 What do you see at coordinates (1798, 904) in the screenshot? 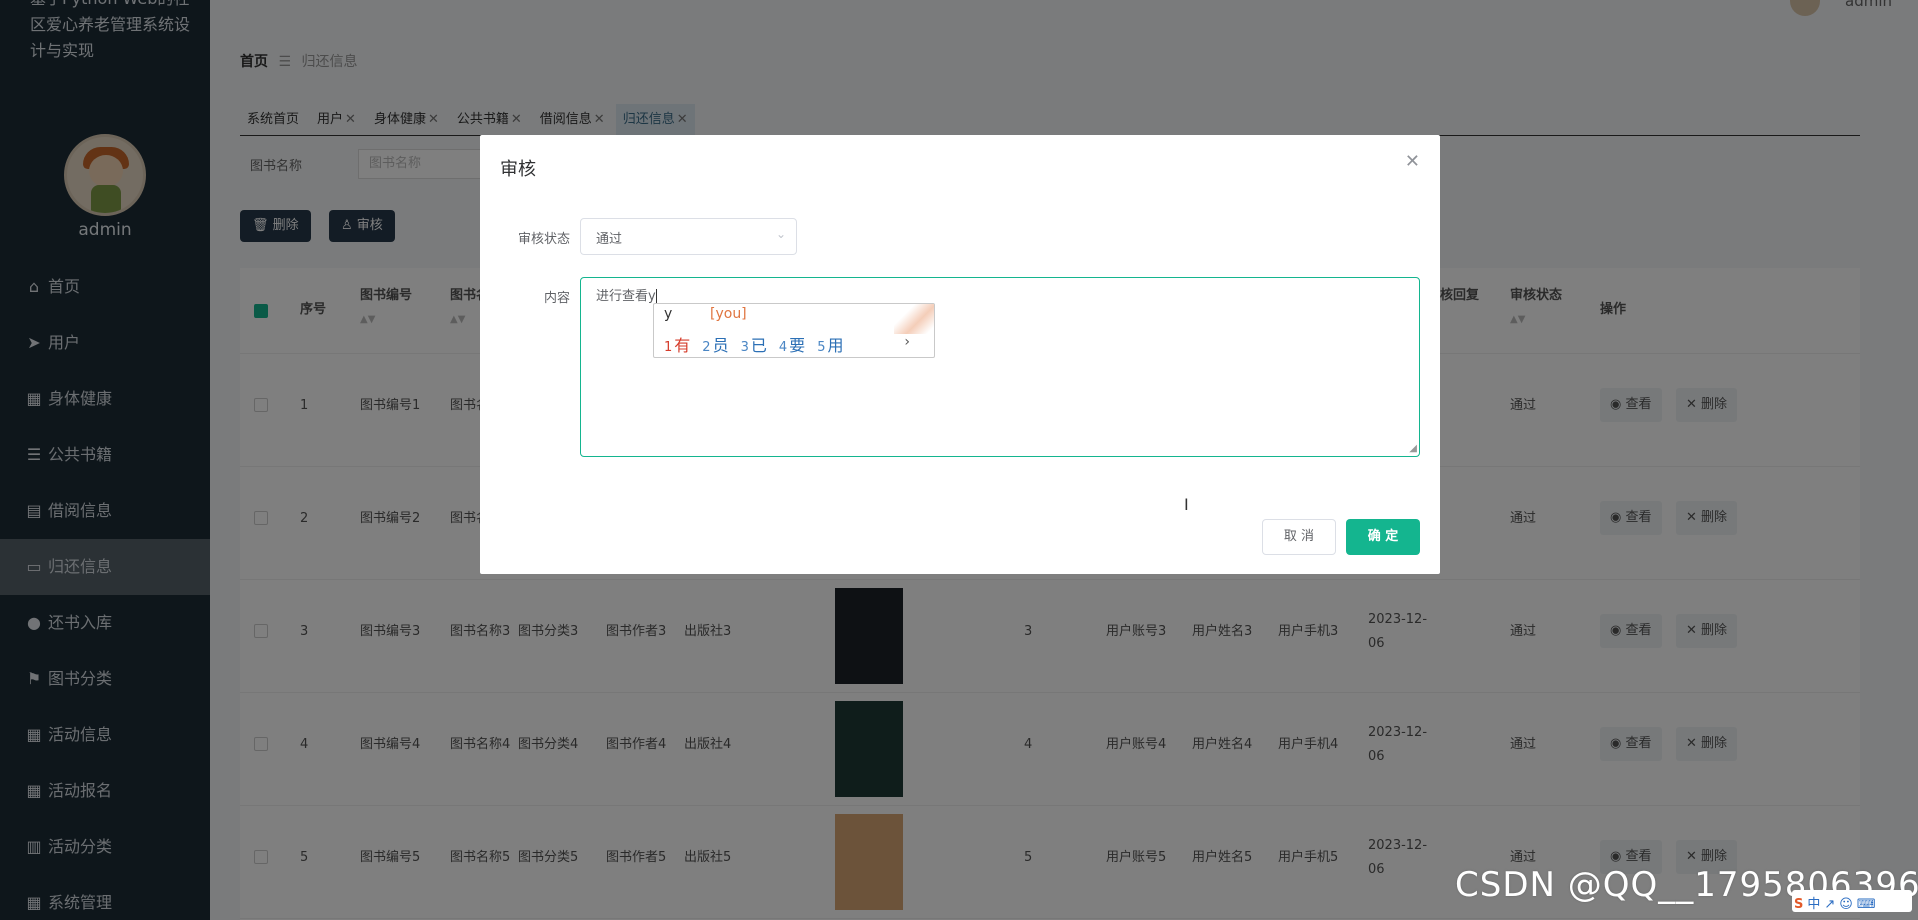
I see `tray-icon: S` at bounding box center [1798, 904].